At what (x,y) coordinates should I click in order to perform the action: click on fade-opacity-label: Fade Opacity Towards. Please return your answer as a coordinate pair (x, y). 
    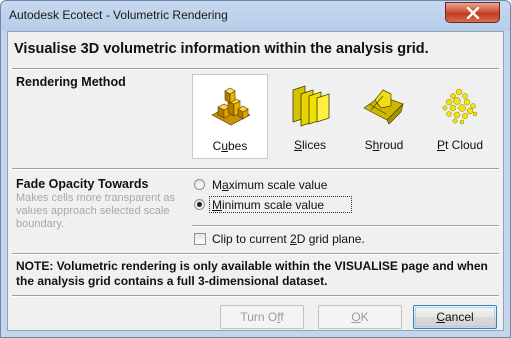
    Looking at the image, I should click on (82, 184).